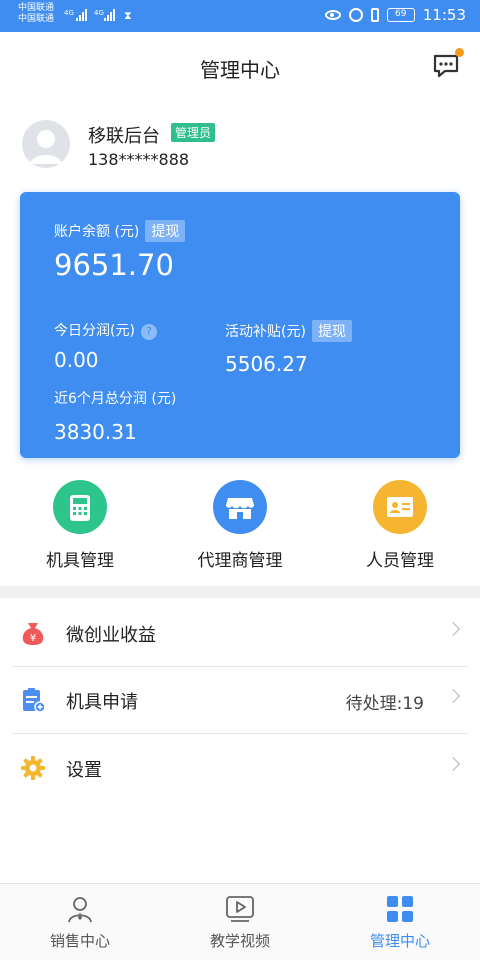 Image resolution: width=480 pixels, height=961 pixels. What do you see at coordinates (240, 733) in the screenshot?
I see `divider` at bounding box center [240, 733].